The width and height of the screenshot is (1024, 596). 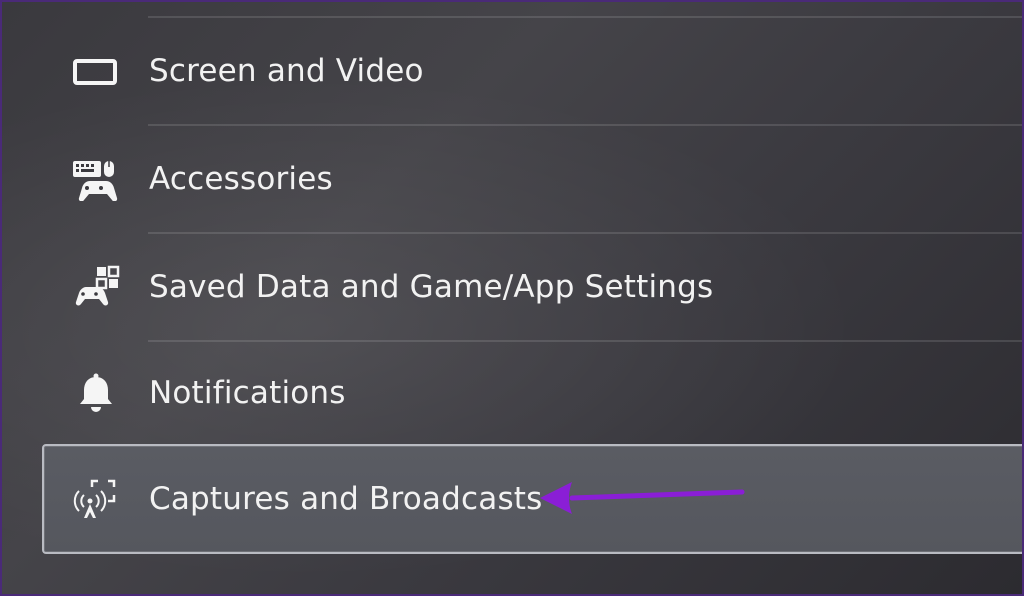 I want to click on menu-item-label: Notifications, so click(x=247, y=393).